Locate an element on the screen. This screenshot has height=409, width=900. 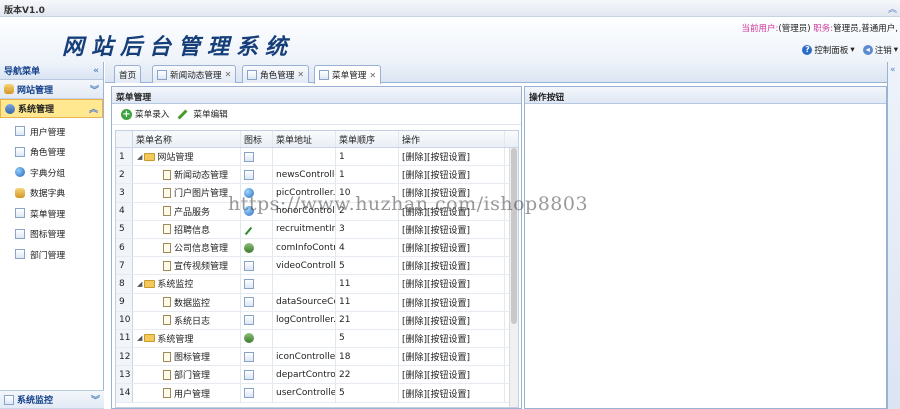
nav-group-website: 网站管理 ︾ is located at coordinates (51, 89).